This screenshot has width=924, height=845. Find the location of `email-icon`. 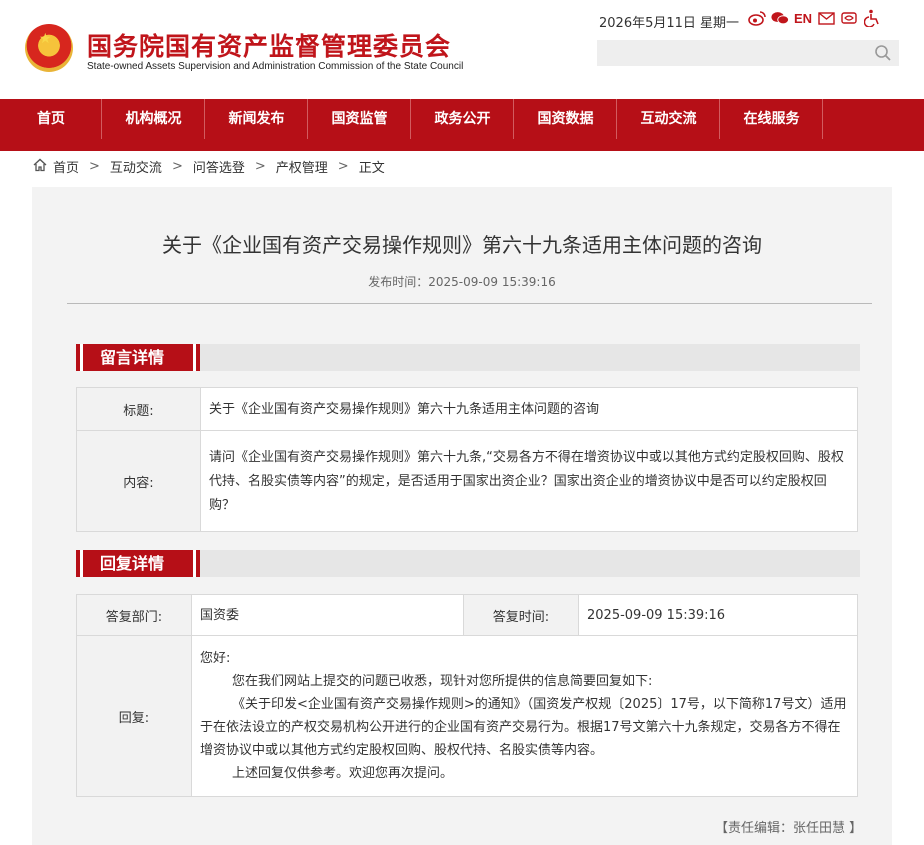

email-icon is located at coordinates (826, 18).